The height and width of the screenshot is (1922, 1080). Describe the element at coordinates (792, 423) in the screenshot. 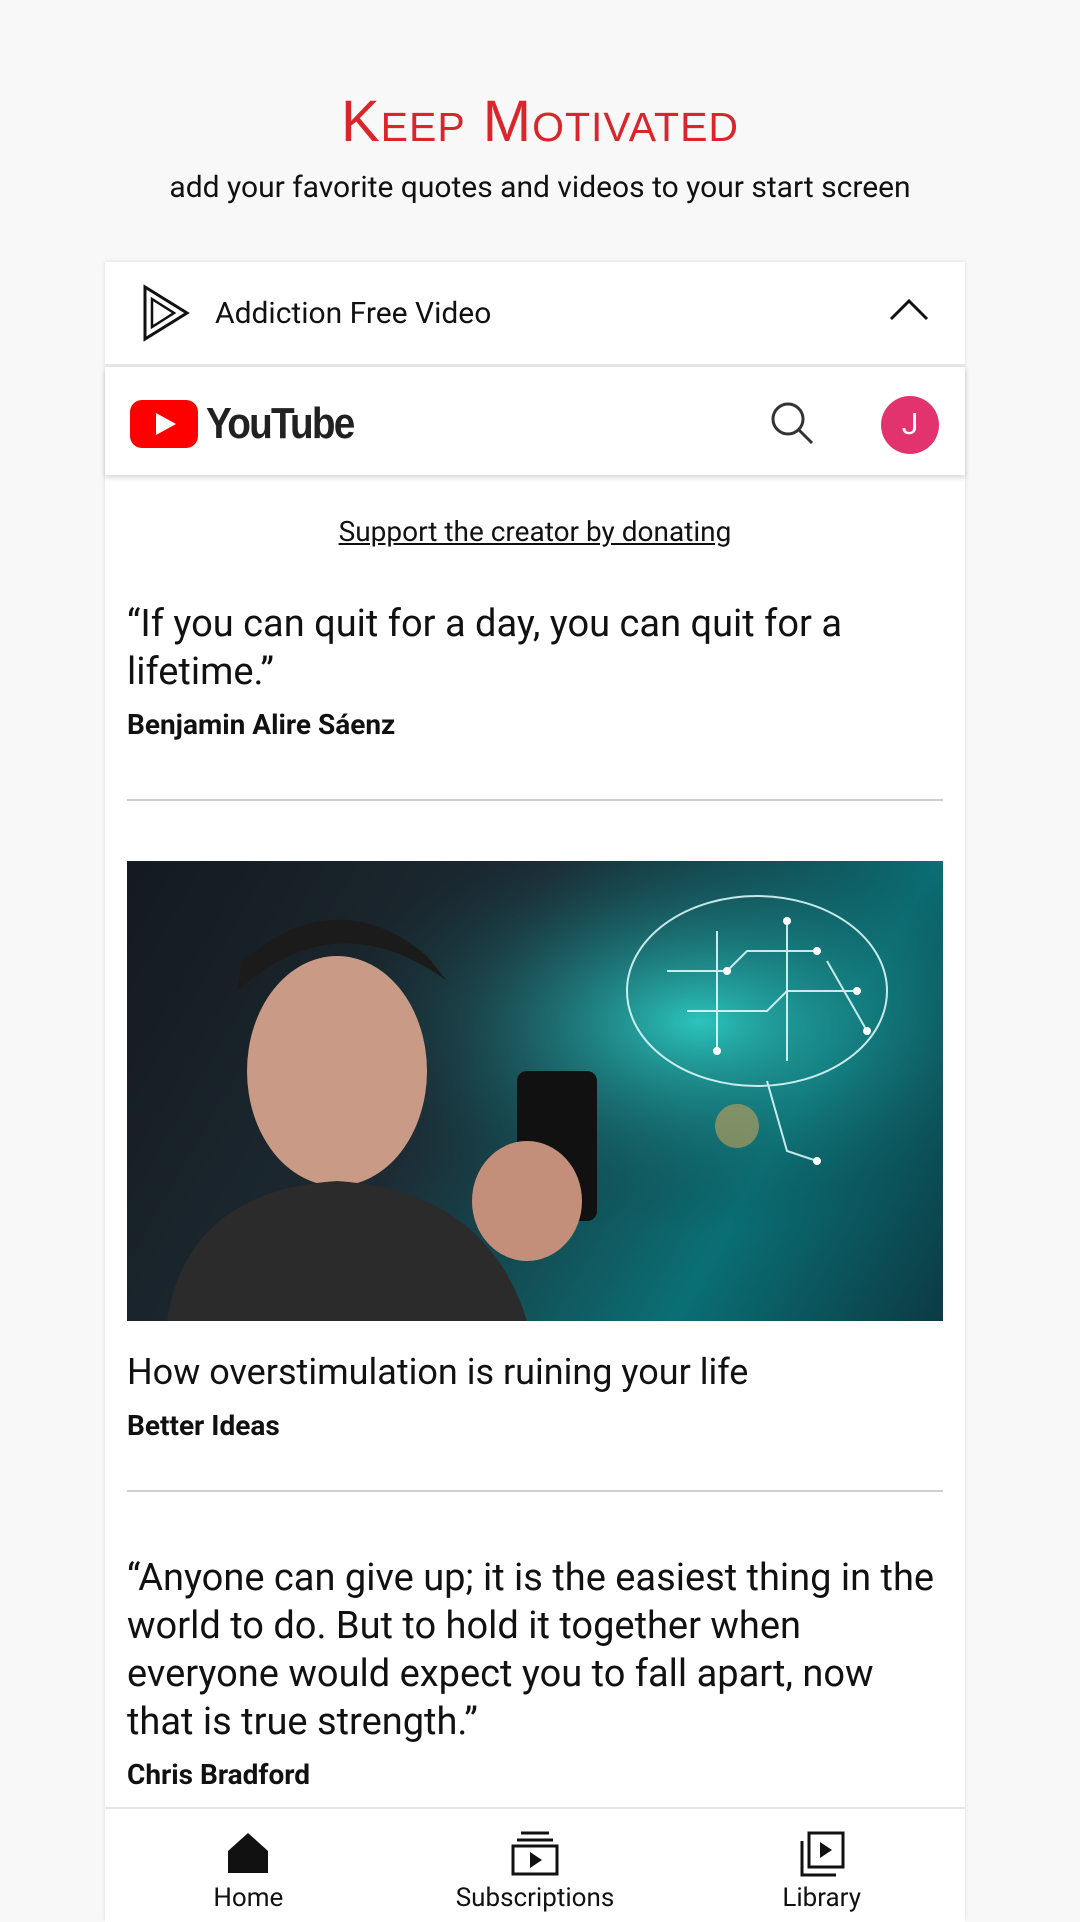

I see `search-icon` at that location.